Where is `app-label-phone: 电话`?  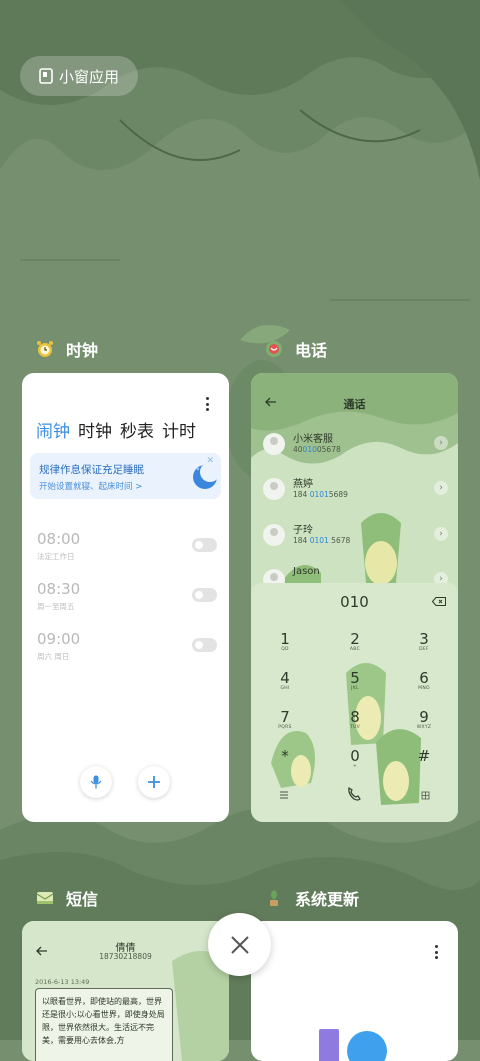 app-label-phone: 电话 is located at coordinates (295, 349).